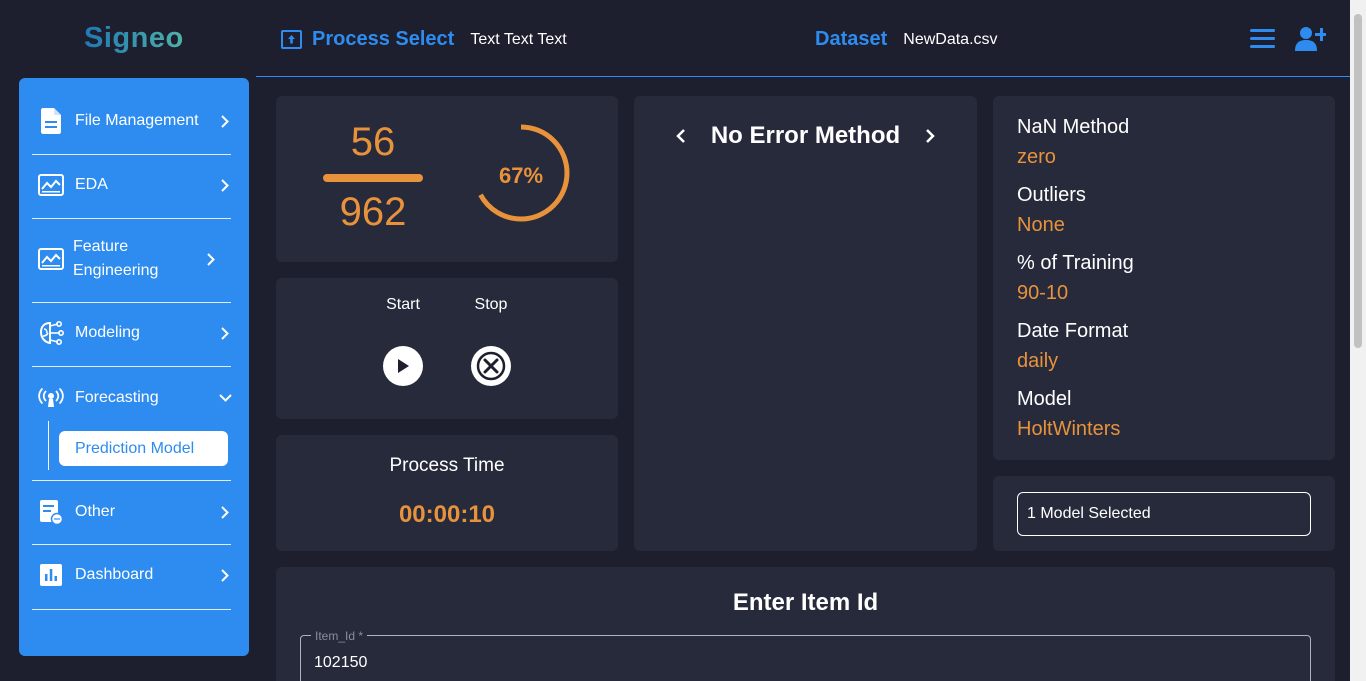 This screenshot has height=681, width=1366. What do you see at coordinates (447, 465) in the screenshot?
I see `process-time-title: Process Time` at bounding box center [447, 465].